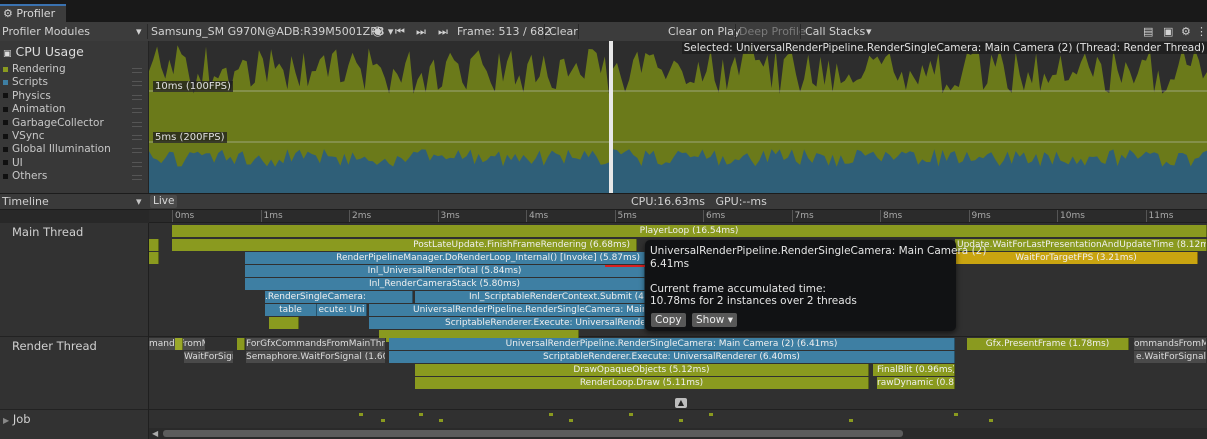 This screenshot has width=1207, height=439. What do you see at coordinates (533, 433) in the screenshot?
I see `scrollbar-thumb` at bounding box center [533, 433].